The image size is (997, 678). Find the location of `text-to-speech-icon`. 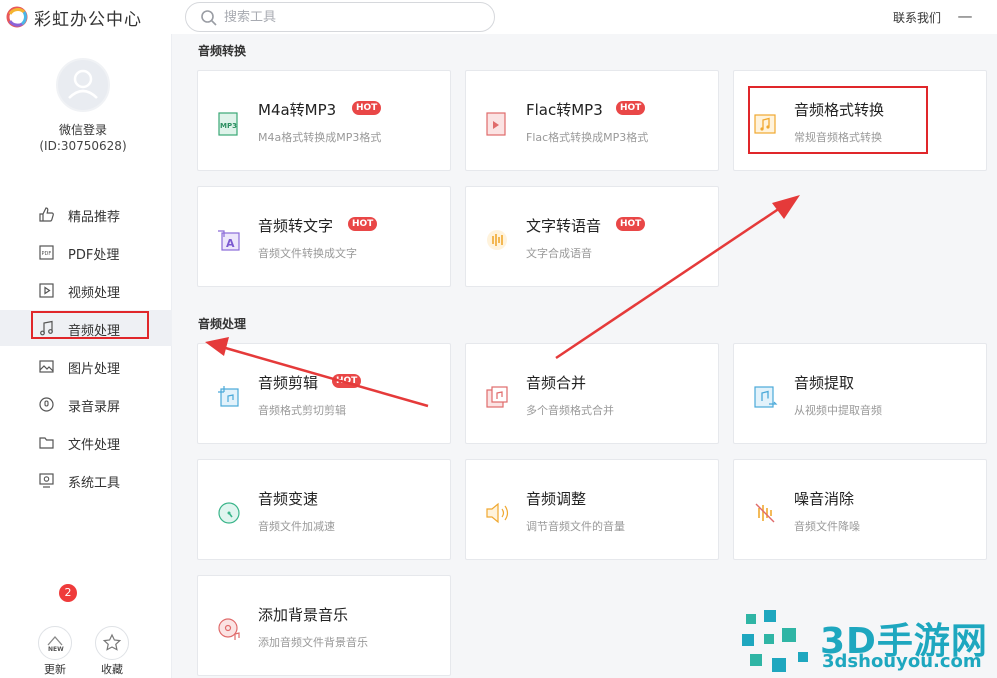

text-to-speech-icon is located at coordinates (497, 240).